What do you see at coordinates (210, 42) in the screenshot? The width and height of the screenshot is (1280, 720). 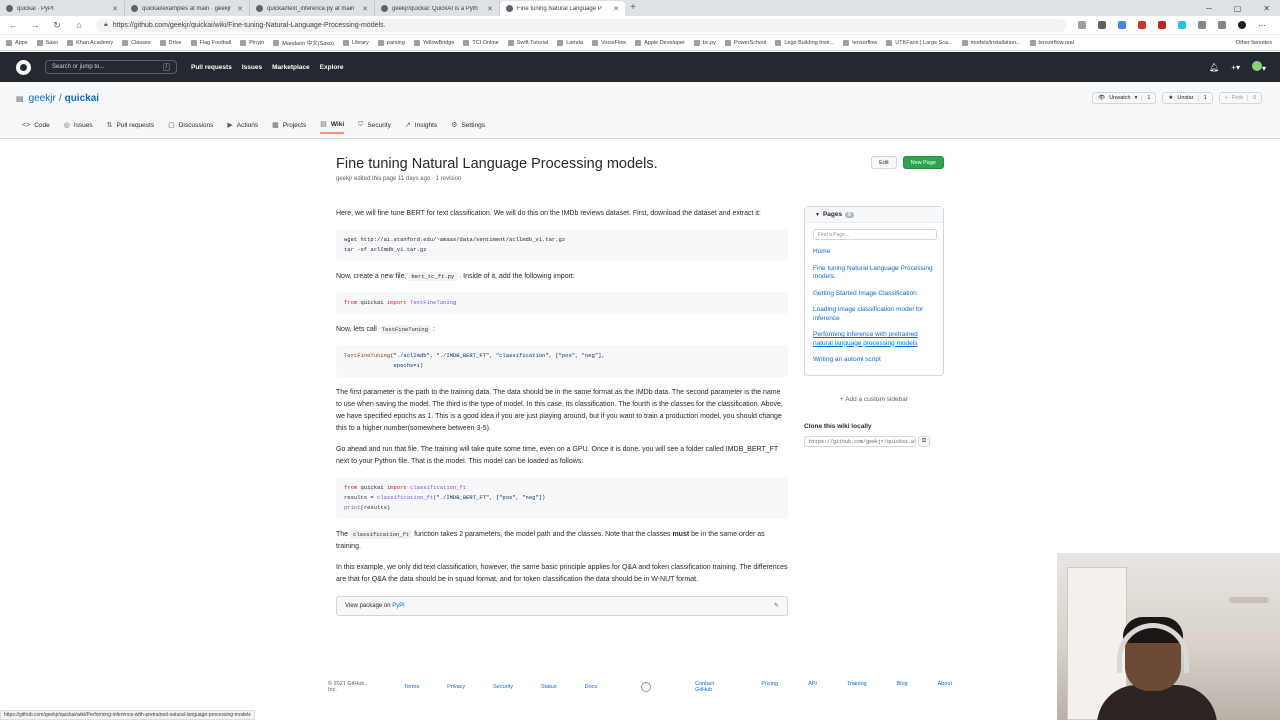 I see `bookmark-item: Flag Football` at bounding box center [210, 42].